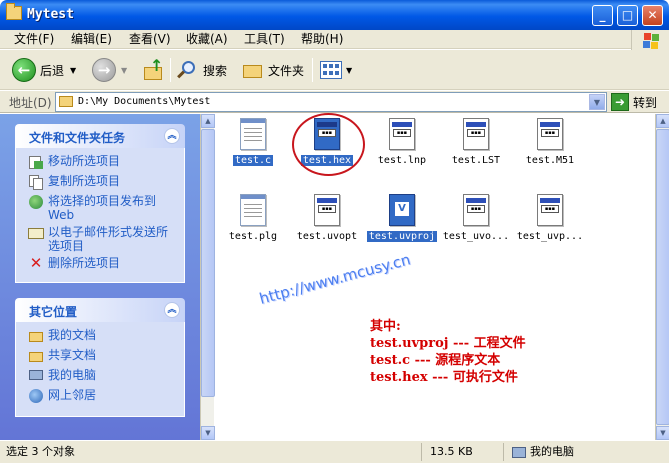 Image resolution: width=669 pixels, height=463 pixels. What do you see at coordinates (102, 162) in the screenshot?
I see `task-move: 移动所选项目` at bounding box center [102, 162].